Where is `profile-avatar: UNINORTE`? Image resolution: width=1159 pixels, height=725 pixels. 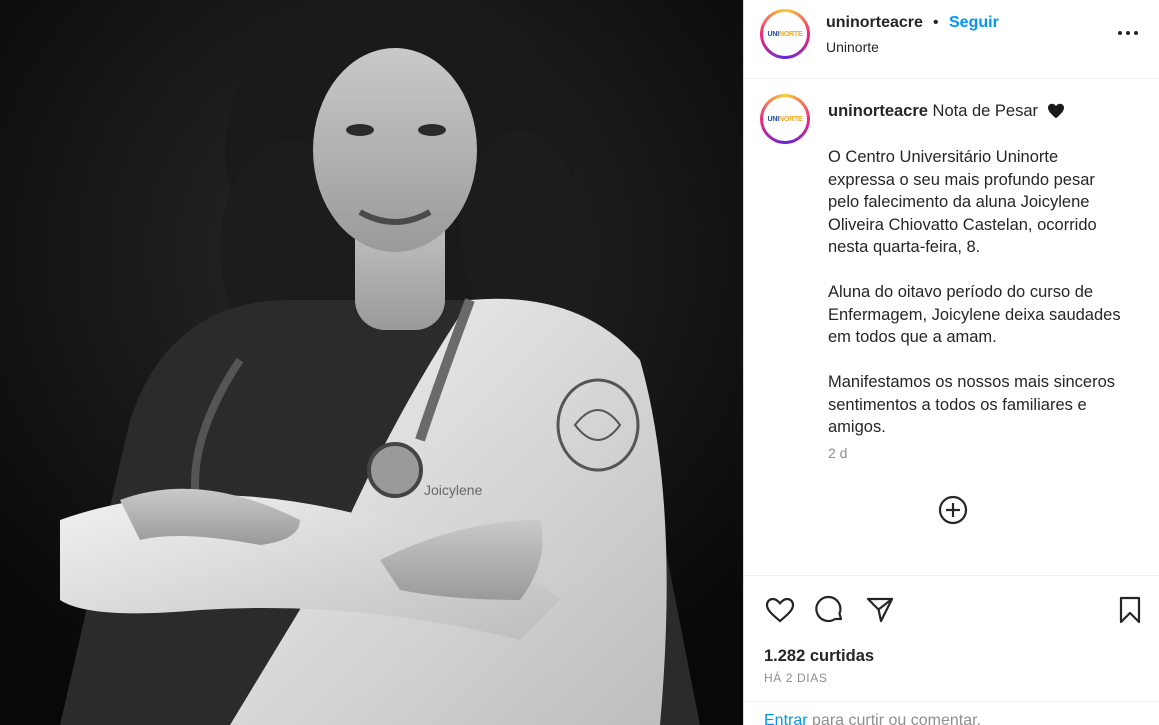 profile-avatar: UNINORTE is located at coordinates (785, 34).